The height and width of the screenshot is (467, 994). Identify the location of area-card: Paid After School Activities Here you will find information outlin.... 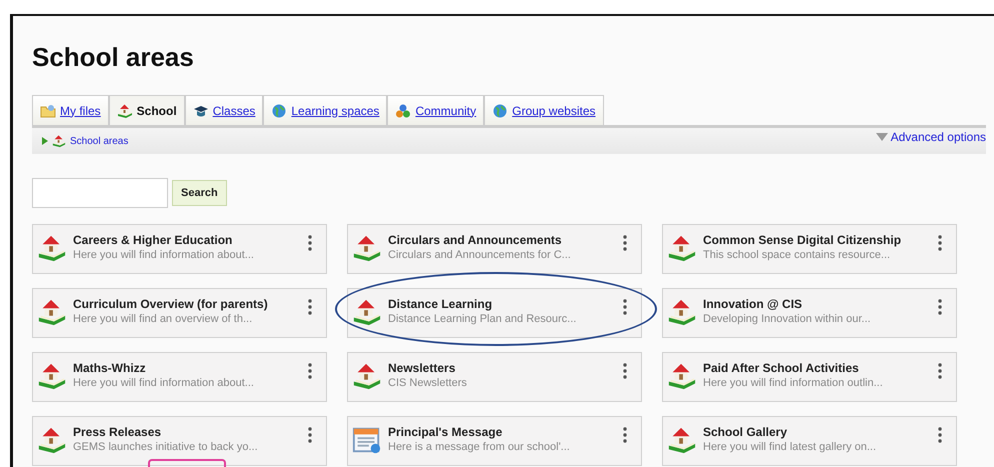
(809, 377).